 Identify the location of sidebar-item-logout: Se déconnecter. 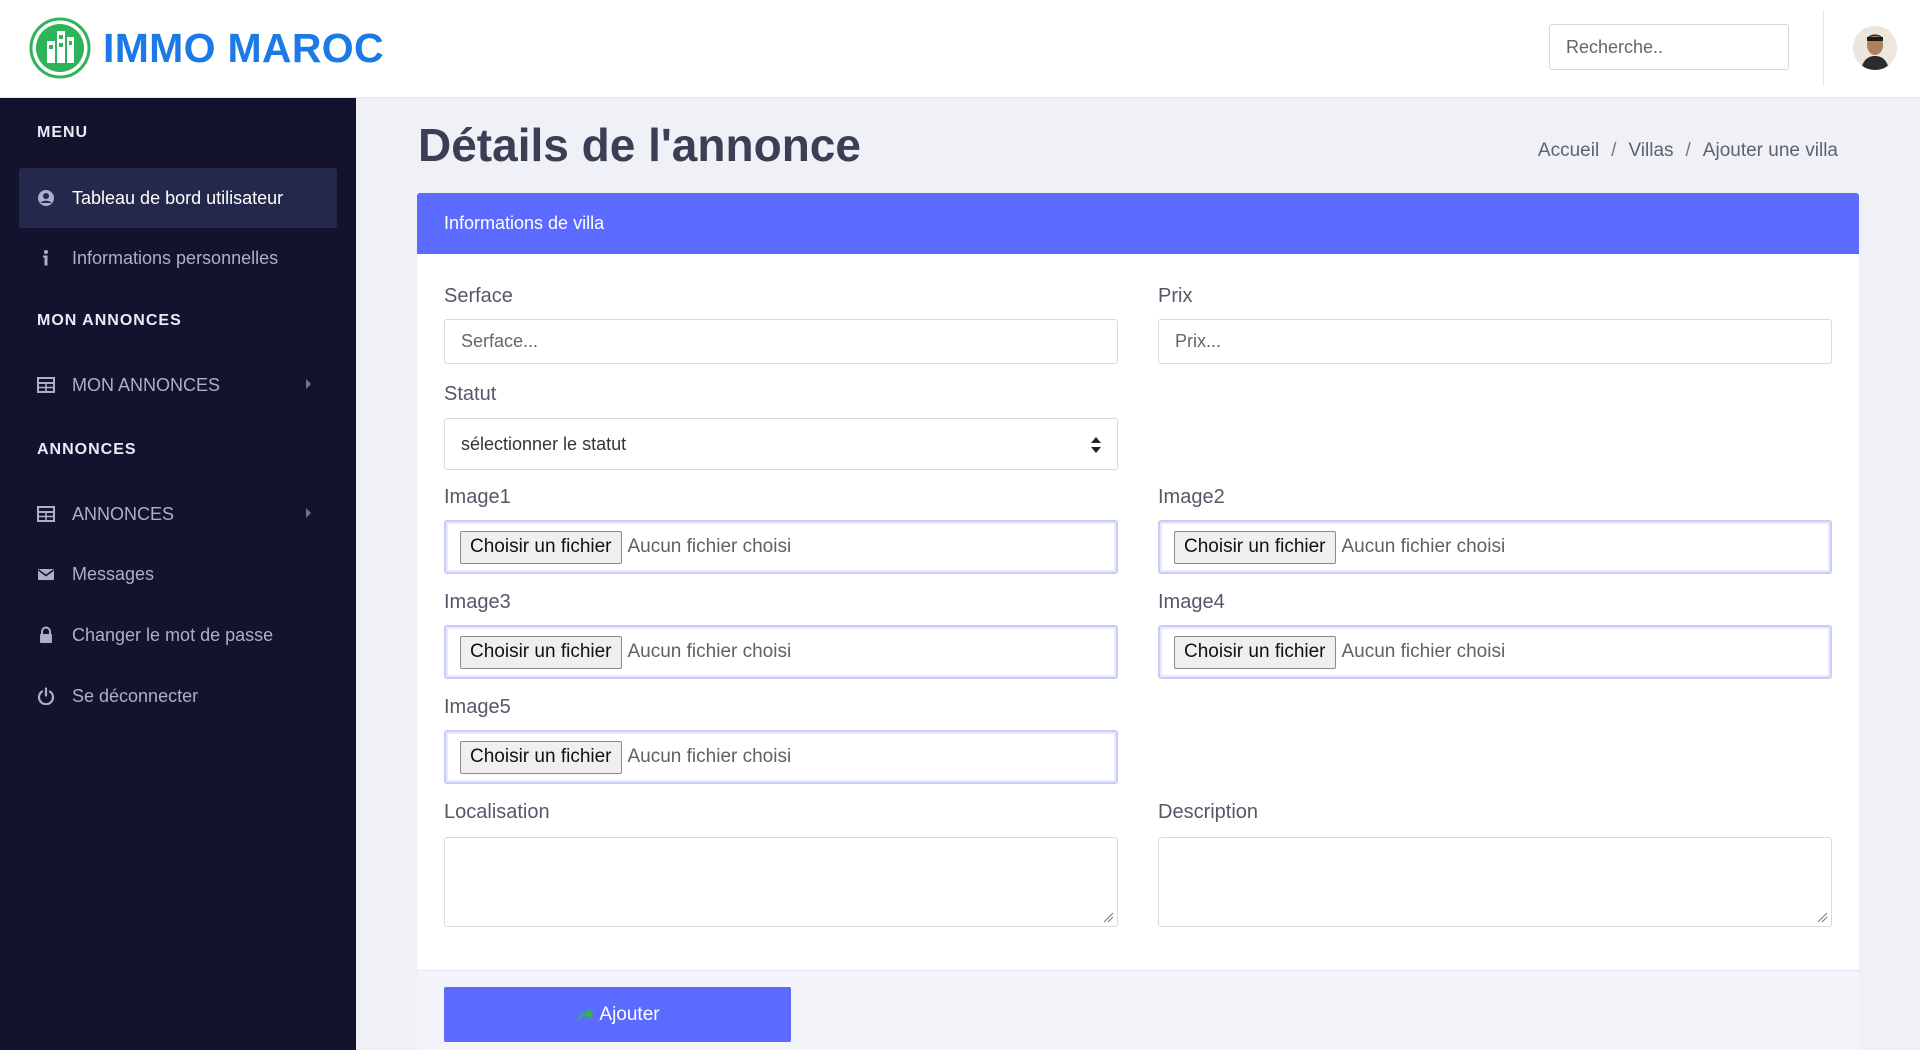
(178, 696).